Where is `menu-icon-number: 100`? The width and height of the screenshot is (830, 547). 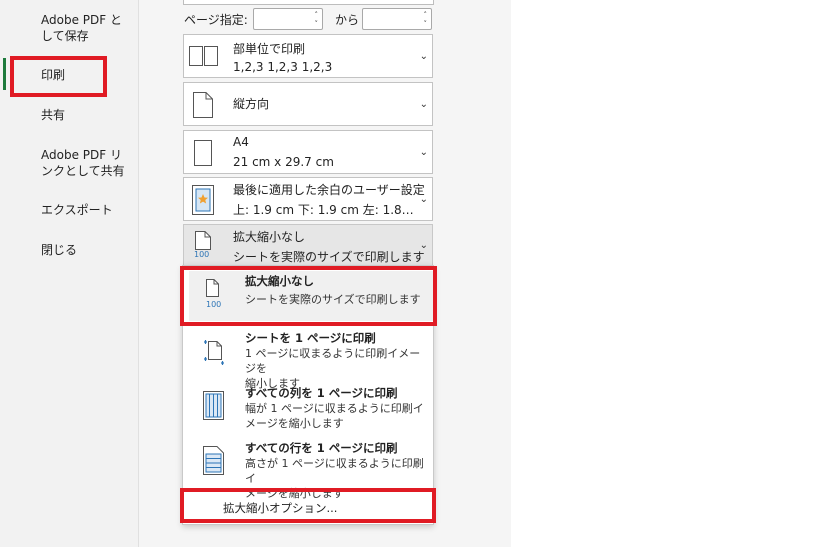 menu-icon-number: 100 is located at coordinates (214, 304).